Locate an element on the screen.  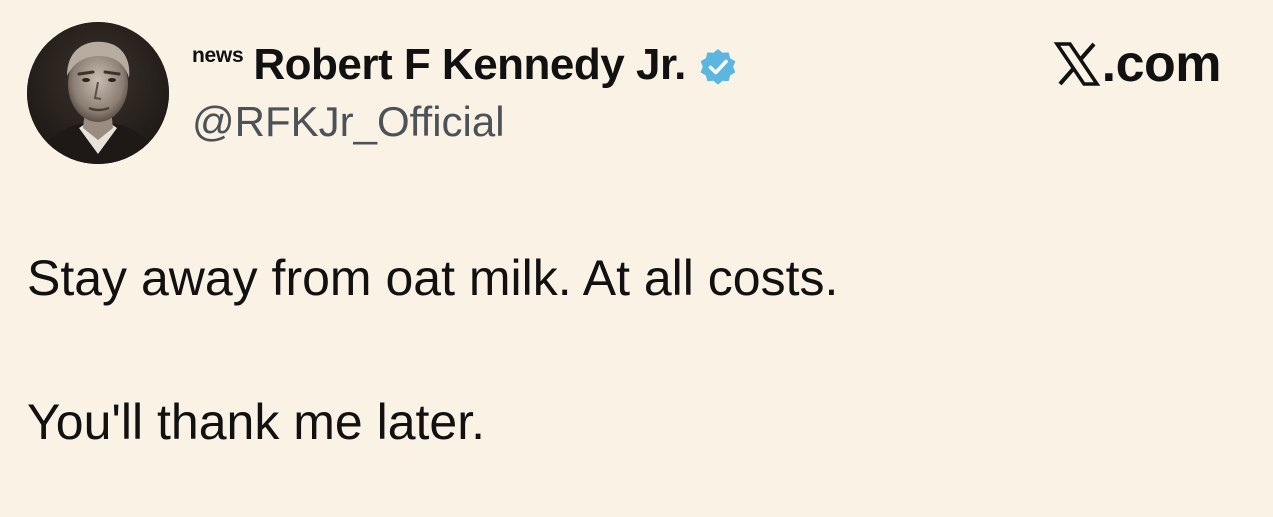
x-logo-icon is located at coordinates (1077, 64).